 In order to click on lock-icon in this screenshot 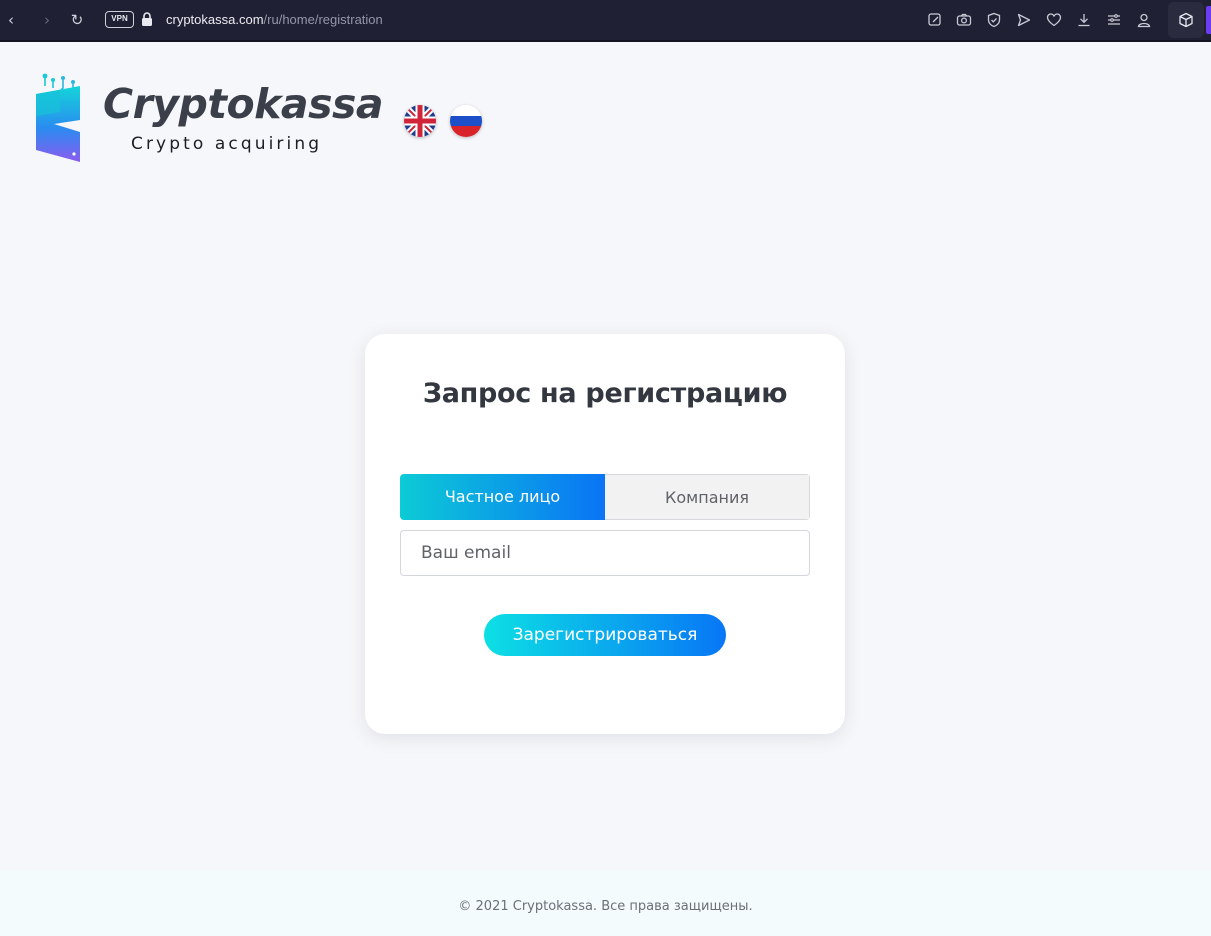, I will do `click(147, 19)`.